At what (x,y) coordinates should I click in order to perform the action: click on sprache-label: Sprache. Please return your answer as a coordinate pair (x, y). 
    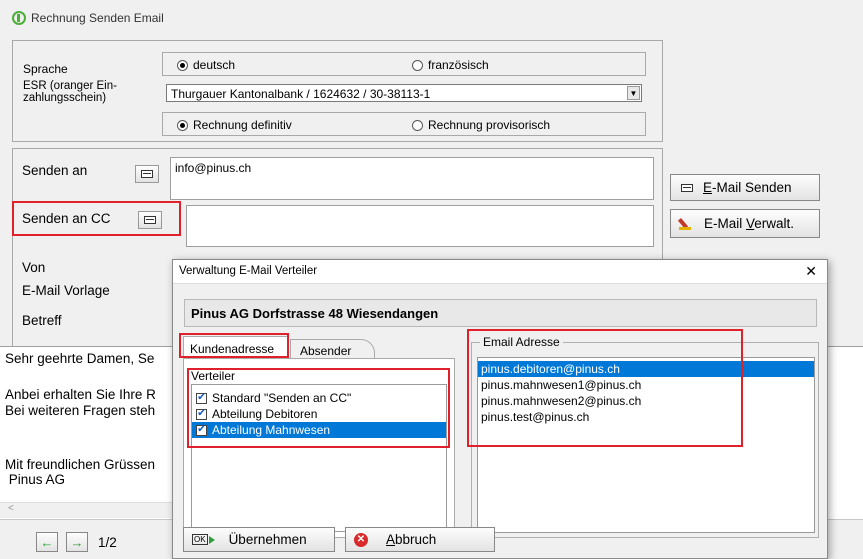
    Looking at the image, I should click on (45, 69).